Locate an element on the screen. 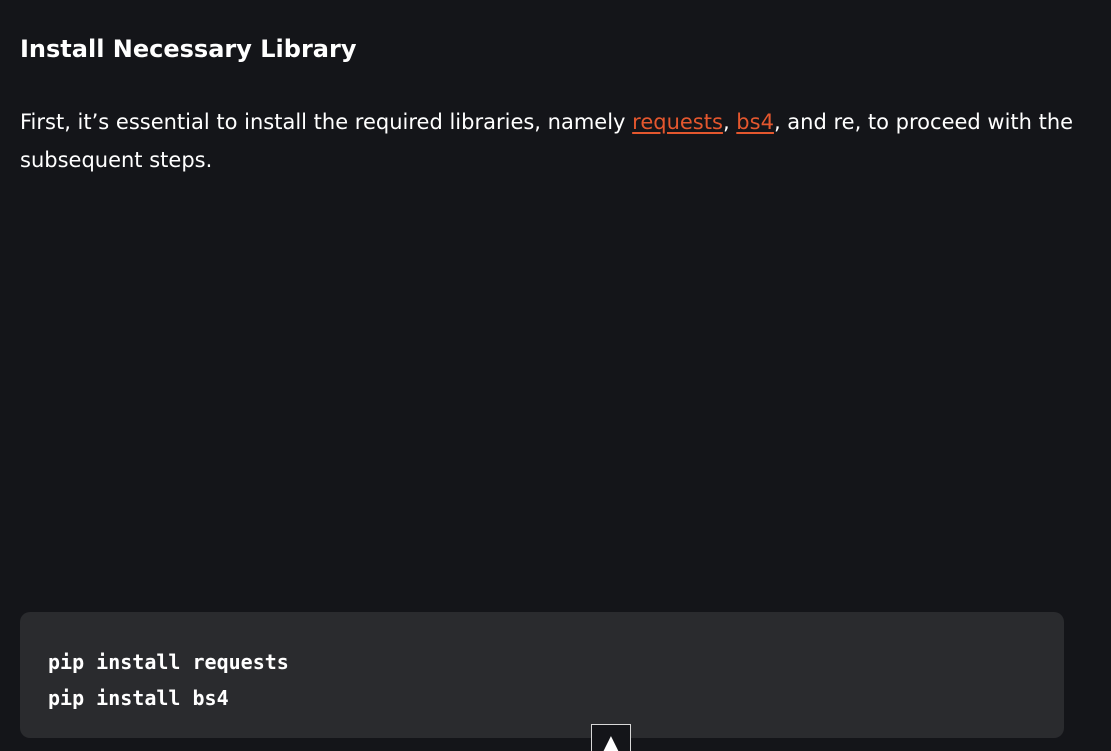 This screenshot has height=751, width=1111. bs4-link: bs4 is located at coordinates (755, 122).